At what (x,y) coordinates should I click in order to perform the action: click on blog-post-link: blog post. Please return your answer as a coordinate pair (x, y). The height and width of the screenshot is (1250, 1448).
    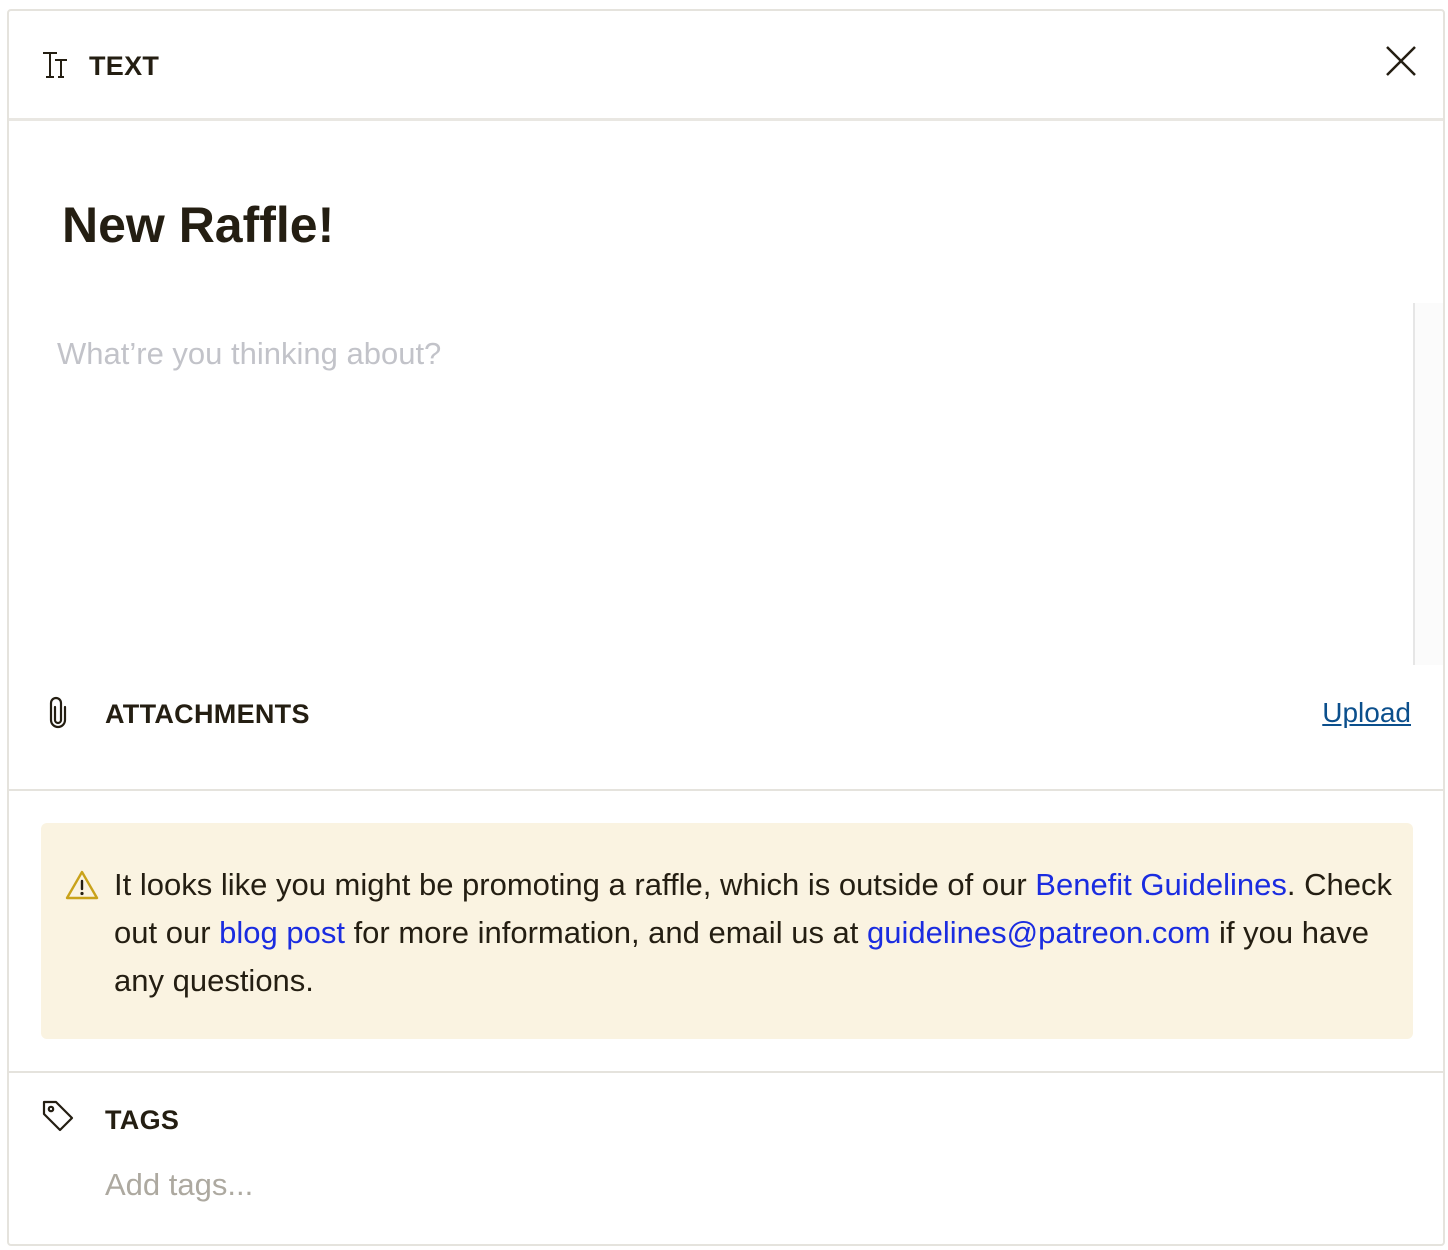
    Looking at the image, I should click on (282, 932).